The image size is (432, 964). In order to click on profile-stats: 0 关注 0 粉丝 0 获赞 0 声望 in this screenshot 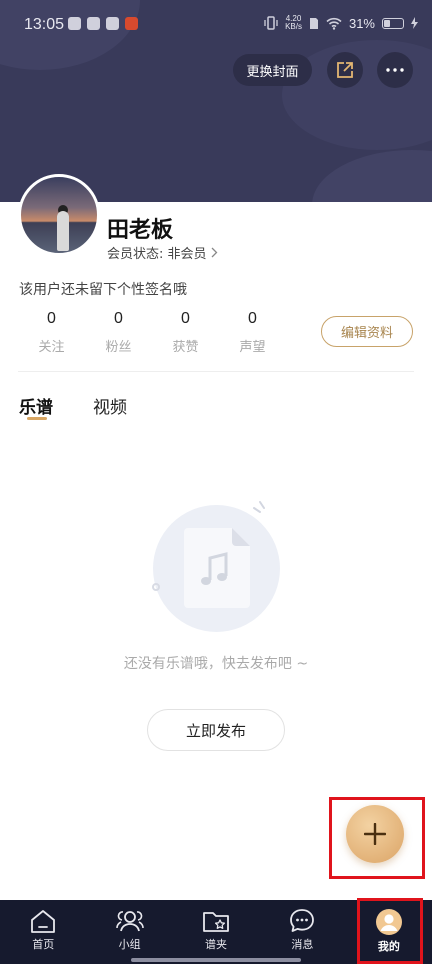, I will do `click(152, 332)`.